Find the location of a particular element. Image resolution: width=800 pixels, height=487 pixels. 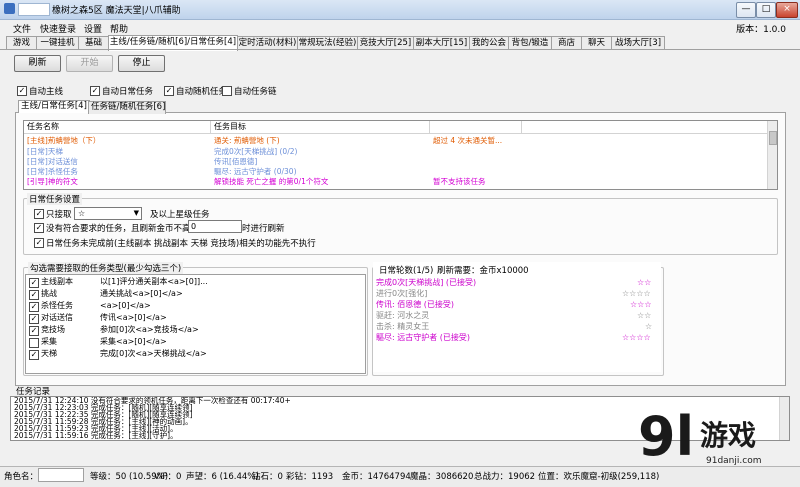

type-kill-name: 杀怪任务 is located at coordinates (57, 305).